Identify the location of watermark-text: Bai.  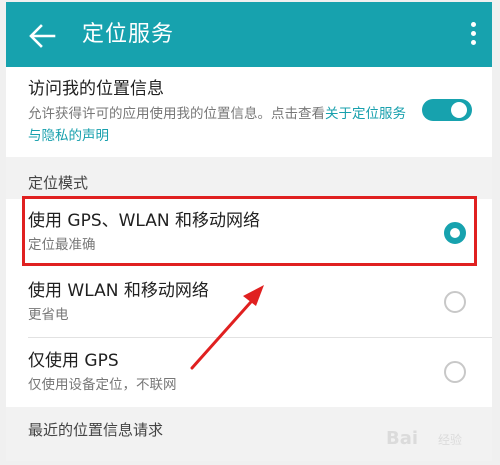
(402, 438).